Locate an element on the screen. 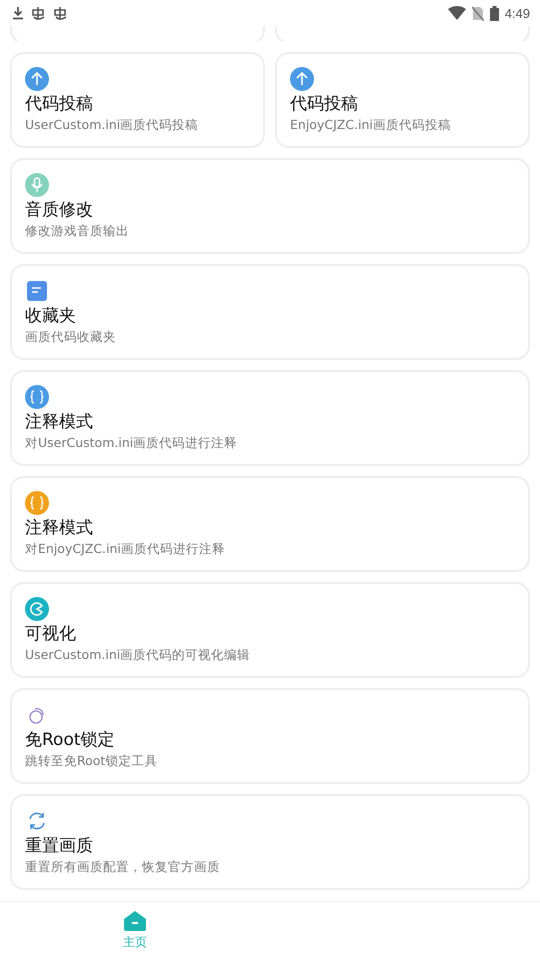  card-subtitle: 对EnjoyCJZC.ini画质代码进行注释 is located at coordinates (125, 549).